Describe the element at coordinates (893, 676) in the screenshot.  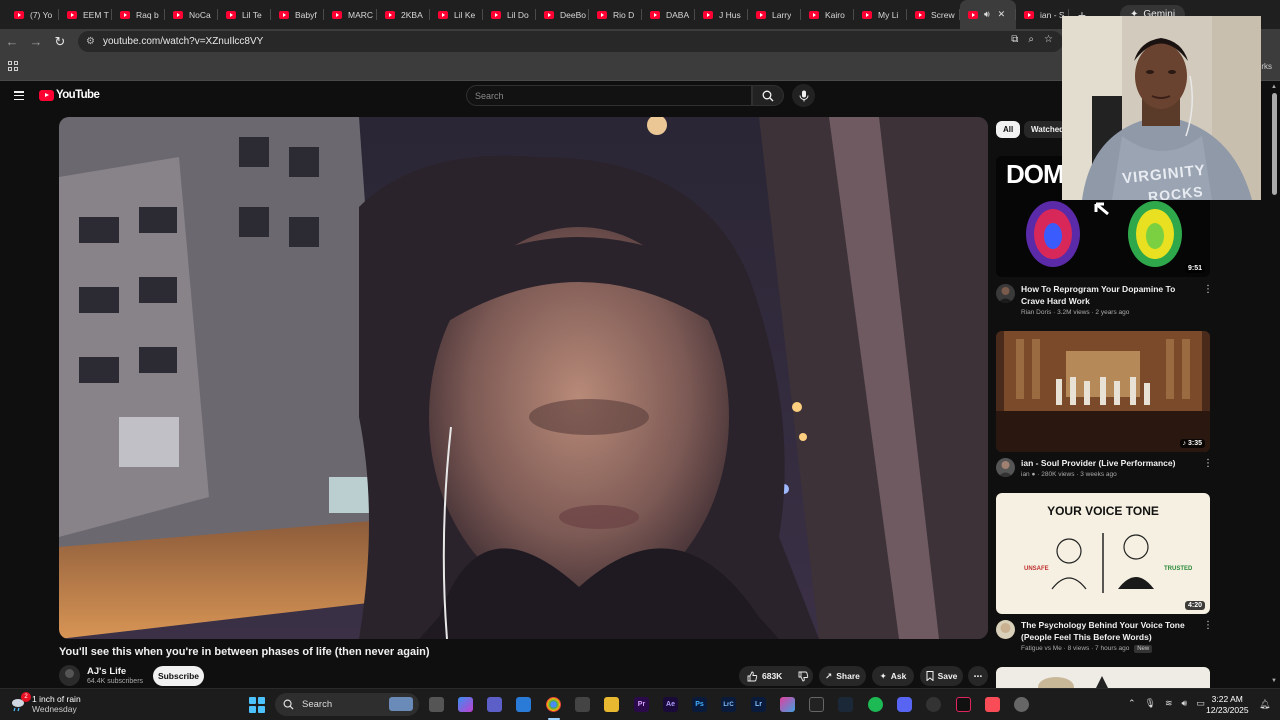
I see `ask-button: ✦ Ask` at that location.